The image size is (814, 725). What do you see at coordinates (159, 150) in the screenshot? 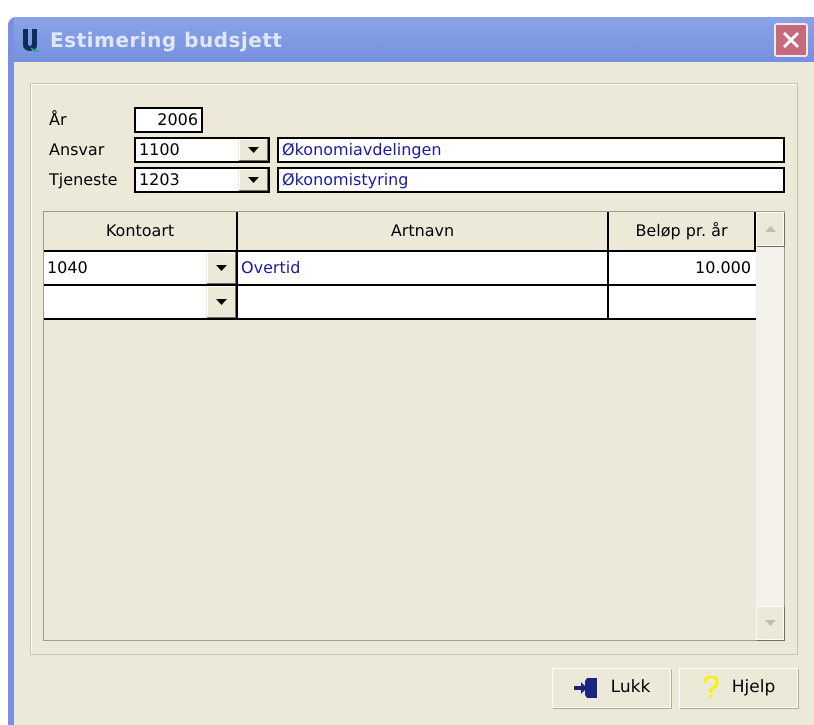
I see `code-value: 1100` at bounding box center [159, 150].